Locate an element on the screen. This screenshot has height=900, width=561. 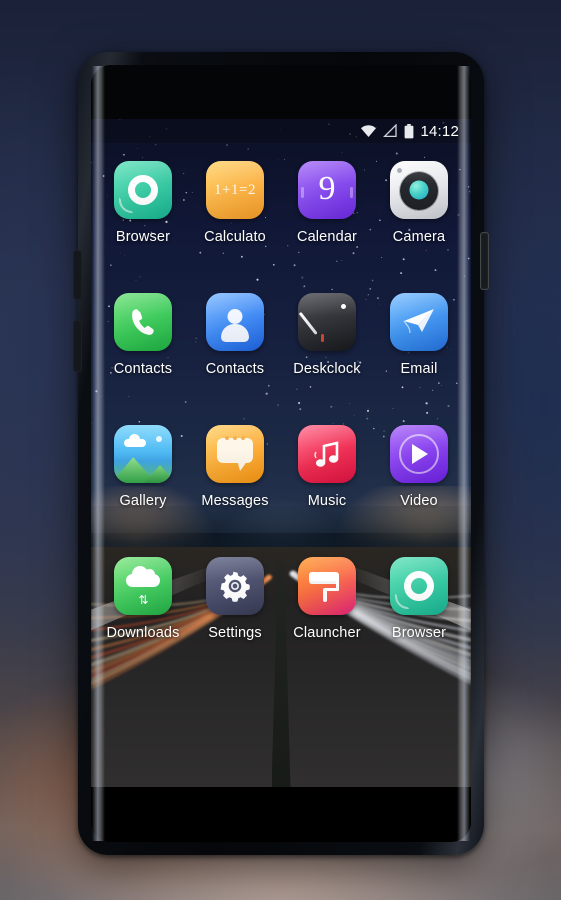
app-label: Clauncher is located at coordinates (327, 633).